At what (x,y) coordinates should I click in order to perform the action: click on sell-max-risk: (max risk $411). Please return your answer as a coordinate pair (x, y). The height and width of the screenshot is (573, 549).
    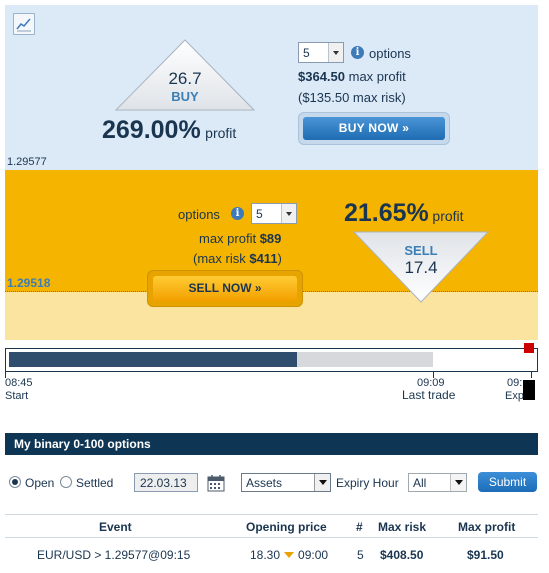
    Looking at the image, I should click on (237, 258).